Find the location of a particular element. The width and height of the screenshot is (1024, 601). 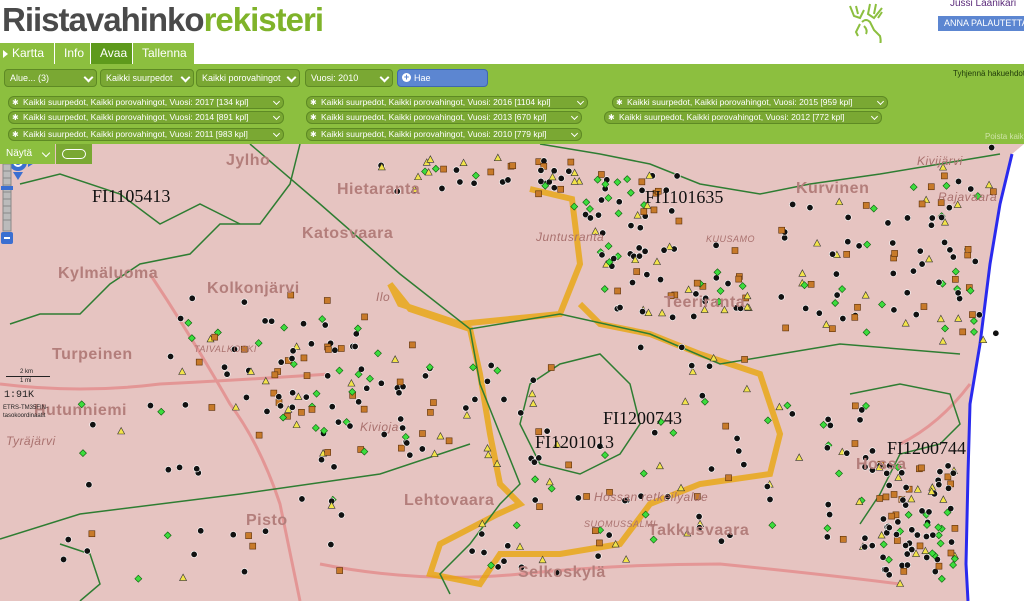

search-button: + Hae is located at coordinates (442, 78).